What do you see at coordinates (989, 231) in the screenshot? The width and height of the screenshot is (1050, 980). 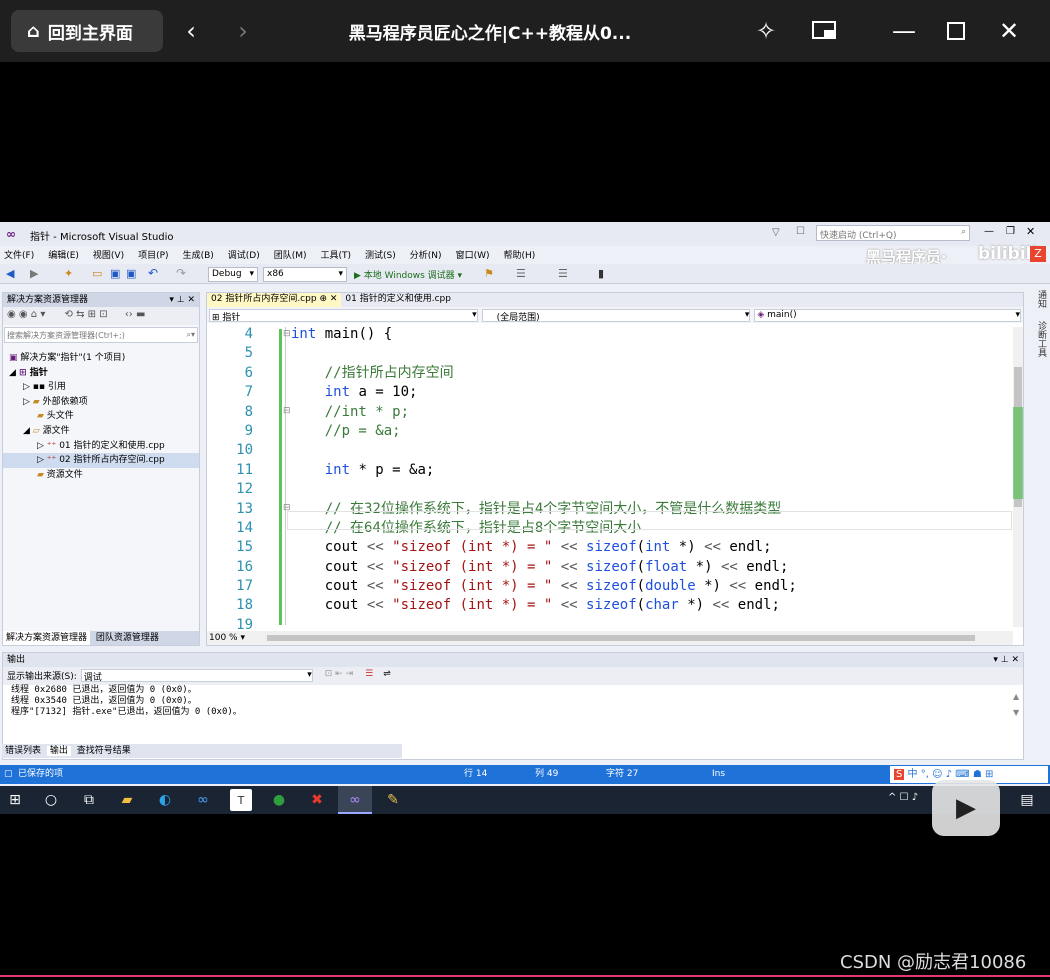 I see `vs-minimize-icon: —` at bounding box center [989, 231].